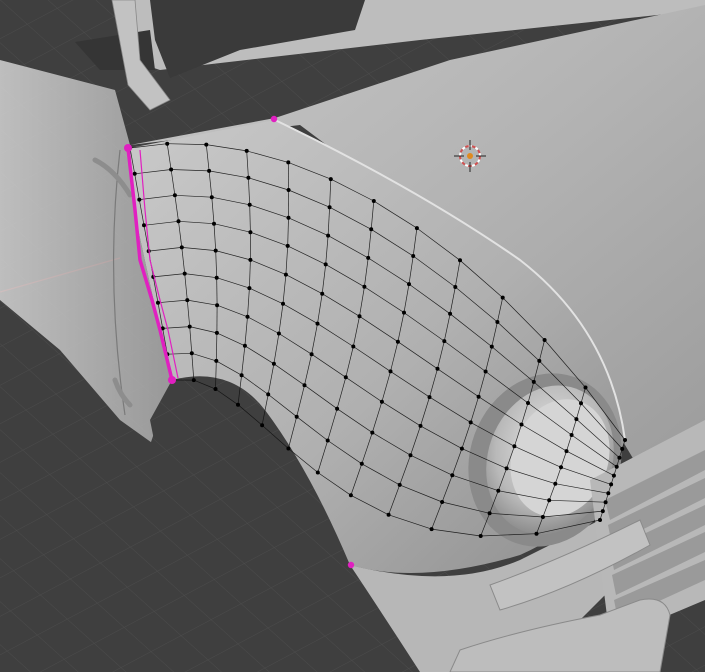  I want to click on selected-vertex-top, so click(274, 119).